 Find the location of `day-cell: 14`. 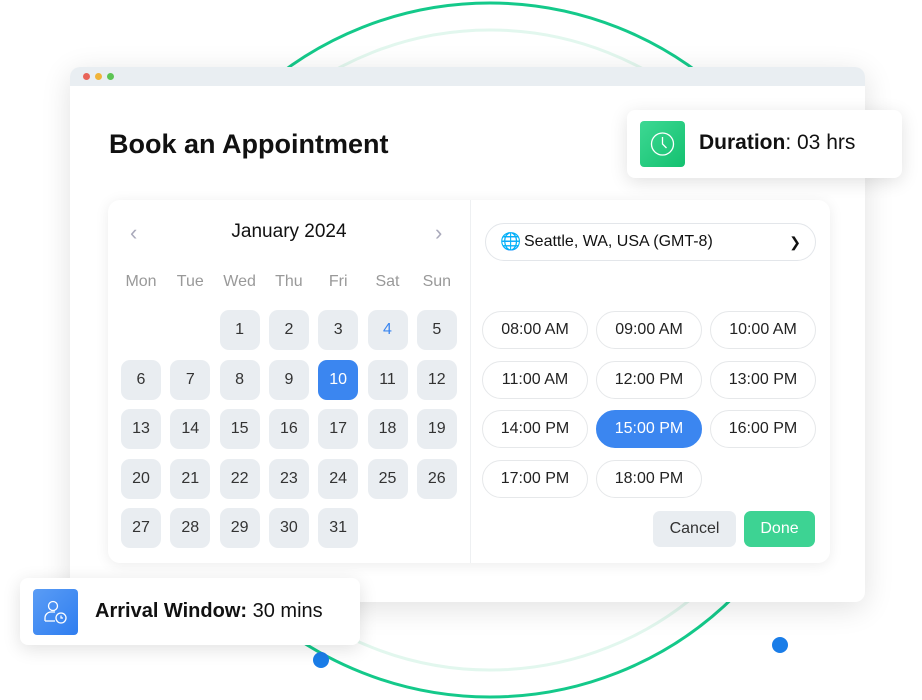

day-cell: 14 is located at coordinates (190, 429).